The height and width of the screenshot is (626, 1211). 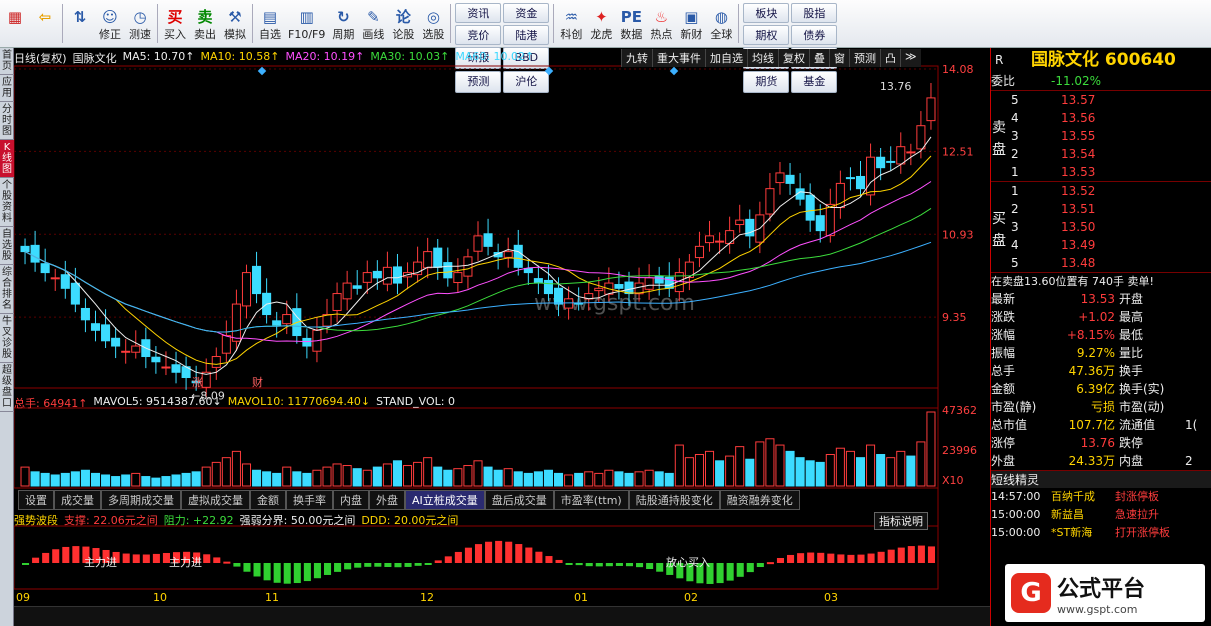 What do you see at coordinates (1101, 245) in the screenshot?
I see `buy-level-row: 4 13.49` at bounding box center [1101, 245].